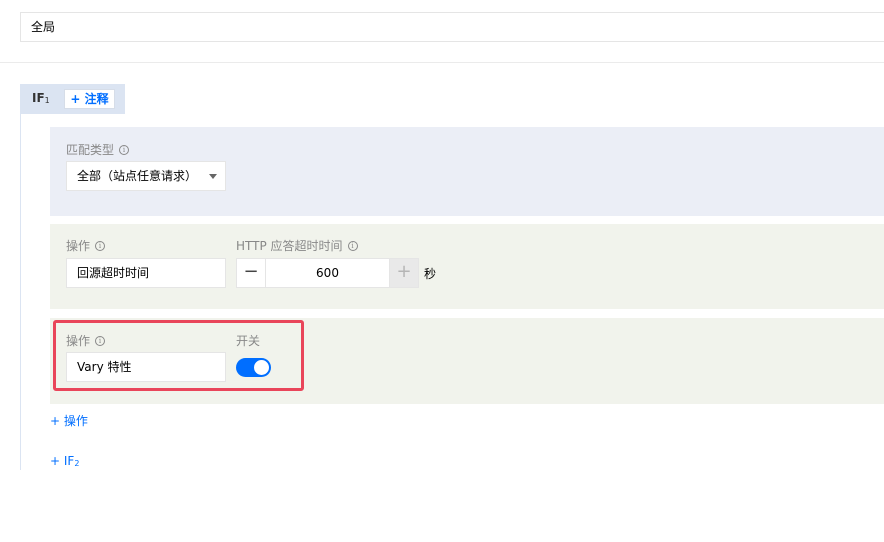  I want to click on increment-button: +, so click(404, 273).